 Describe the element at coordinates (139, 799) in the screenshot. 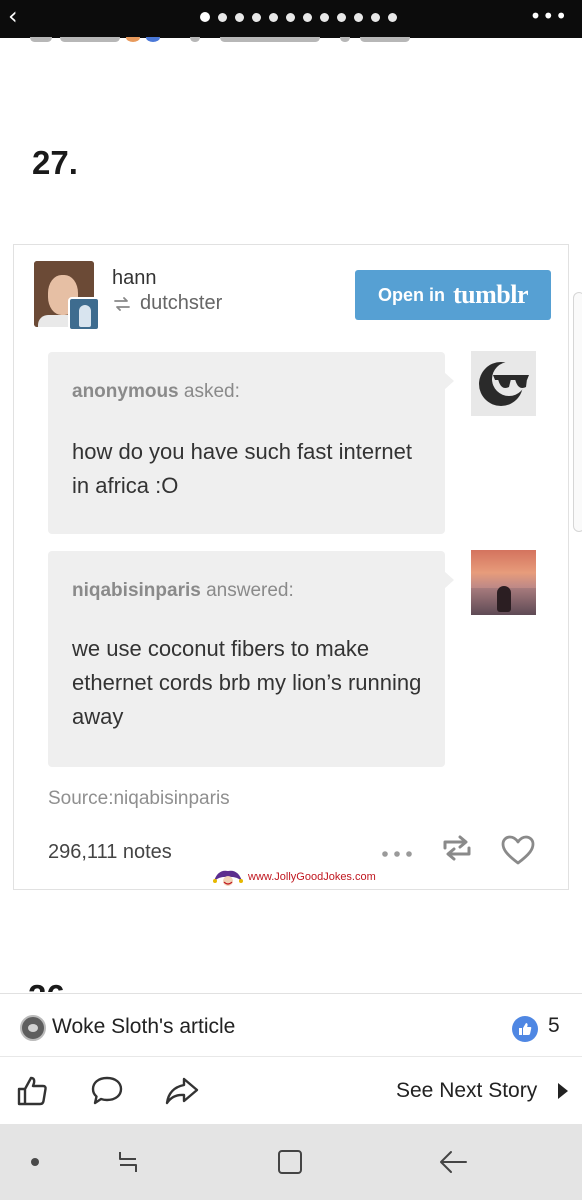

I see `post-source: Source:niqabisinparis` at that location.